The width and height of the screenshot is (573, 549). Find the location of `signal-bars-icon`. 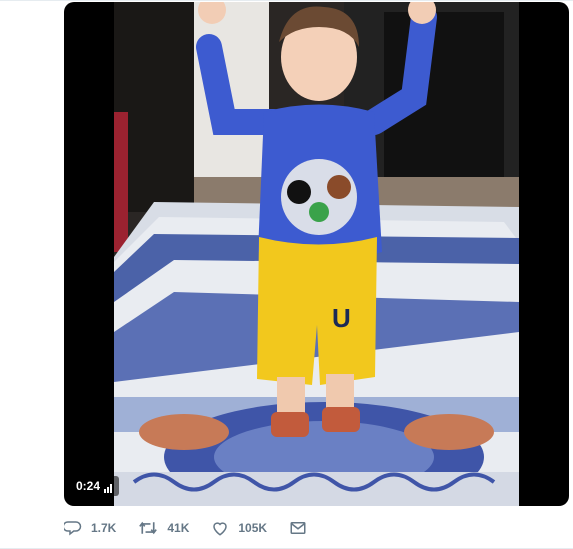

signal-bars-icon is located at coordinates (109, 487).